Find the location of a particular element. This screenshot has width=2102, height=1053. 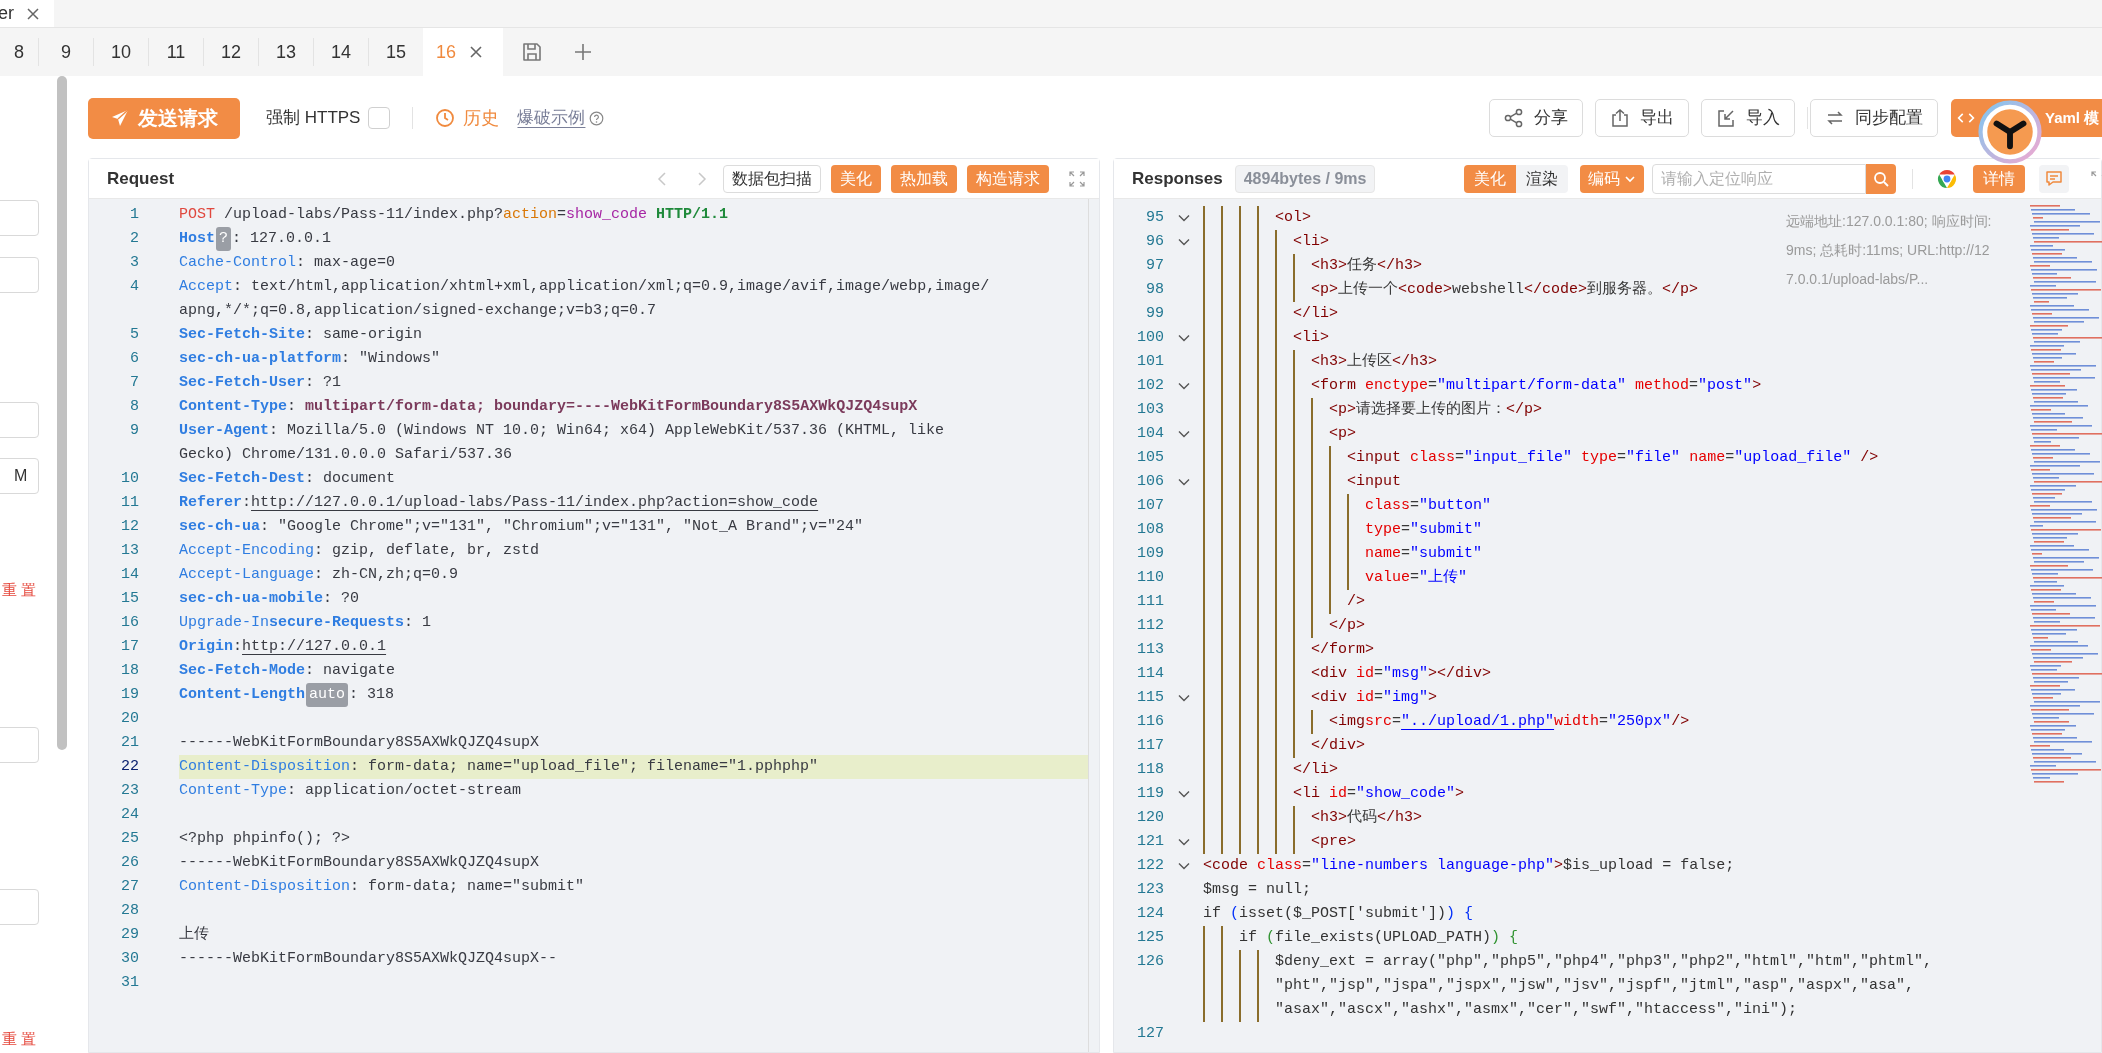

line-number: 26 is located at coordinates (129, 863).